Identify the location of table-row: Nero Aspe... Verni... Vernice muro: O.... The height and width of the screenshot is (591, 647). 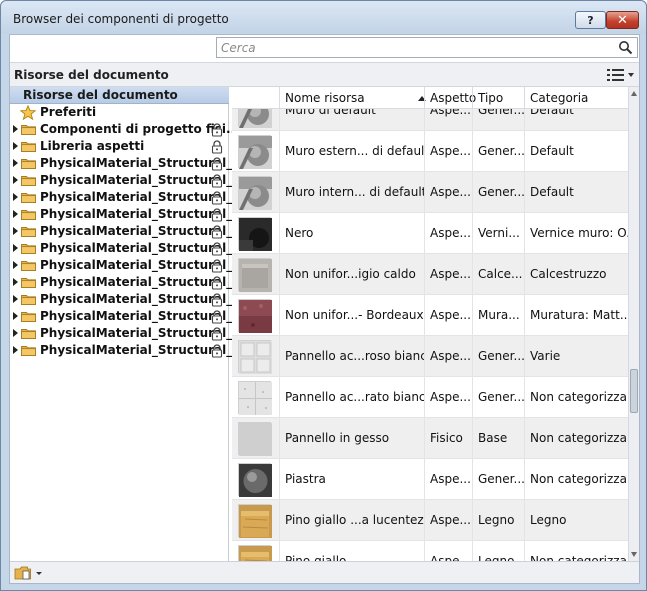
(430, 233).